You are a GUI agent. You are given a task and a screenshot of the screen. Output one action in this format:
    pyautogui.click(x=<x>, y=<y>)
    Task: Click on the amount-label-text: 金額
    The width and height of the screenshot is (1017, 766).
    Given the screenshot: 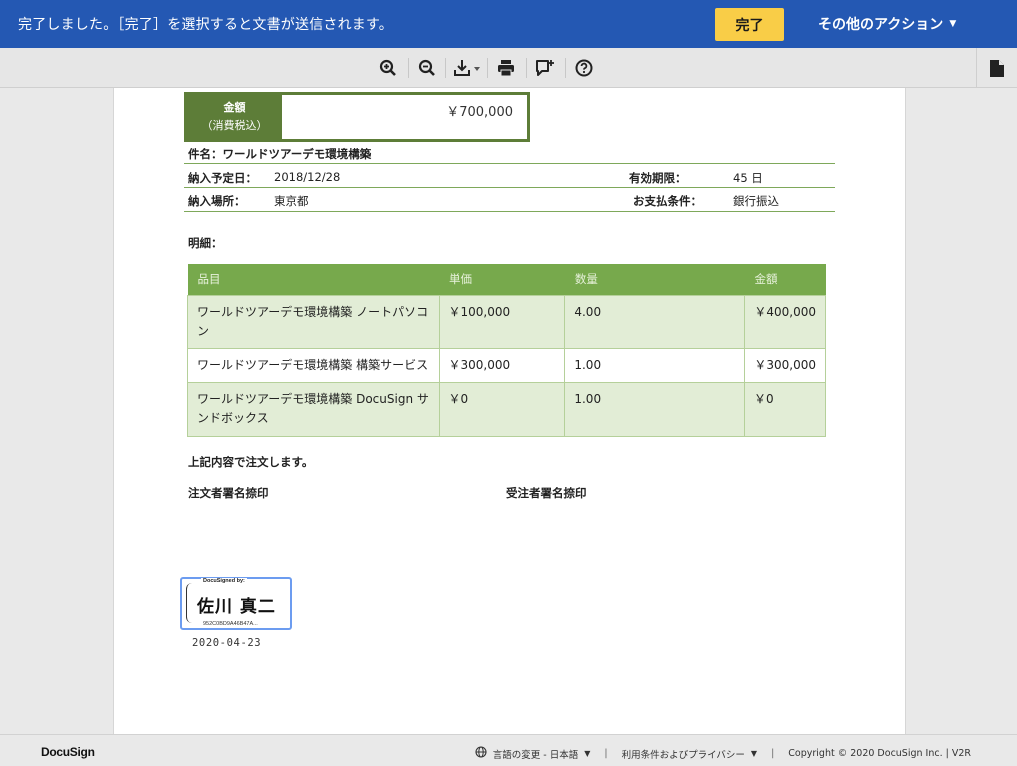 What is the action you would take?
    pyautogui.click(x=234, y=107)
    